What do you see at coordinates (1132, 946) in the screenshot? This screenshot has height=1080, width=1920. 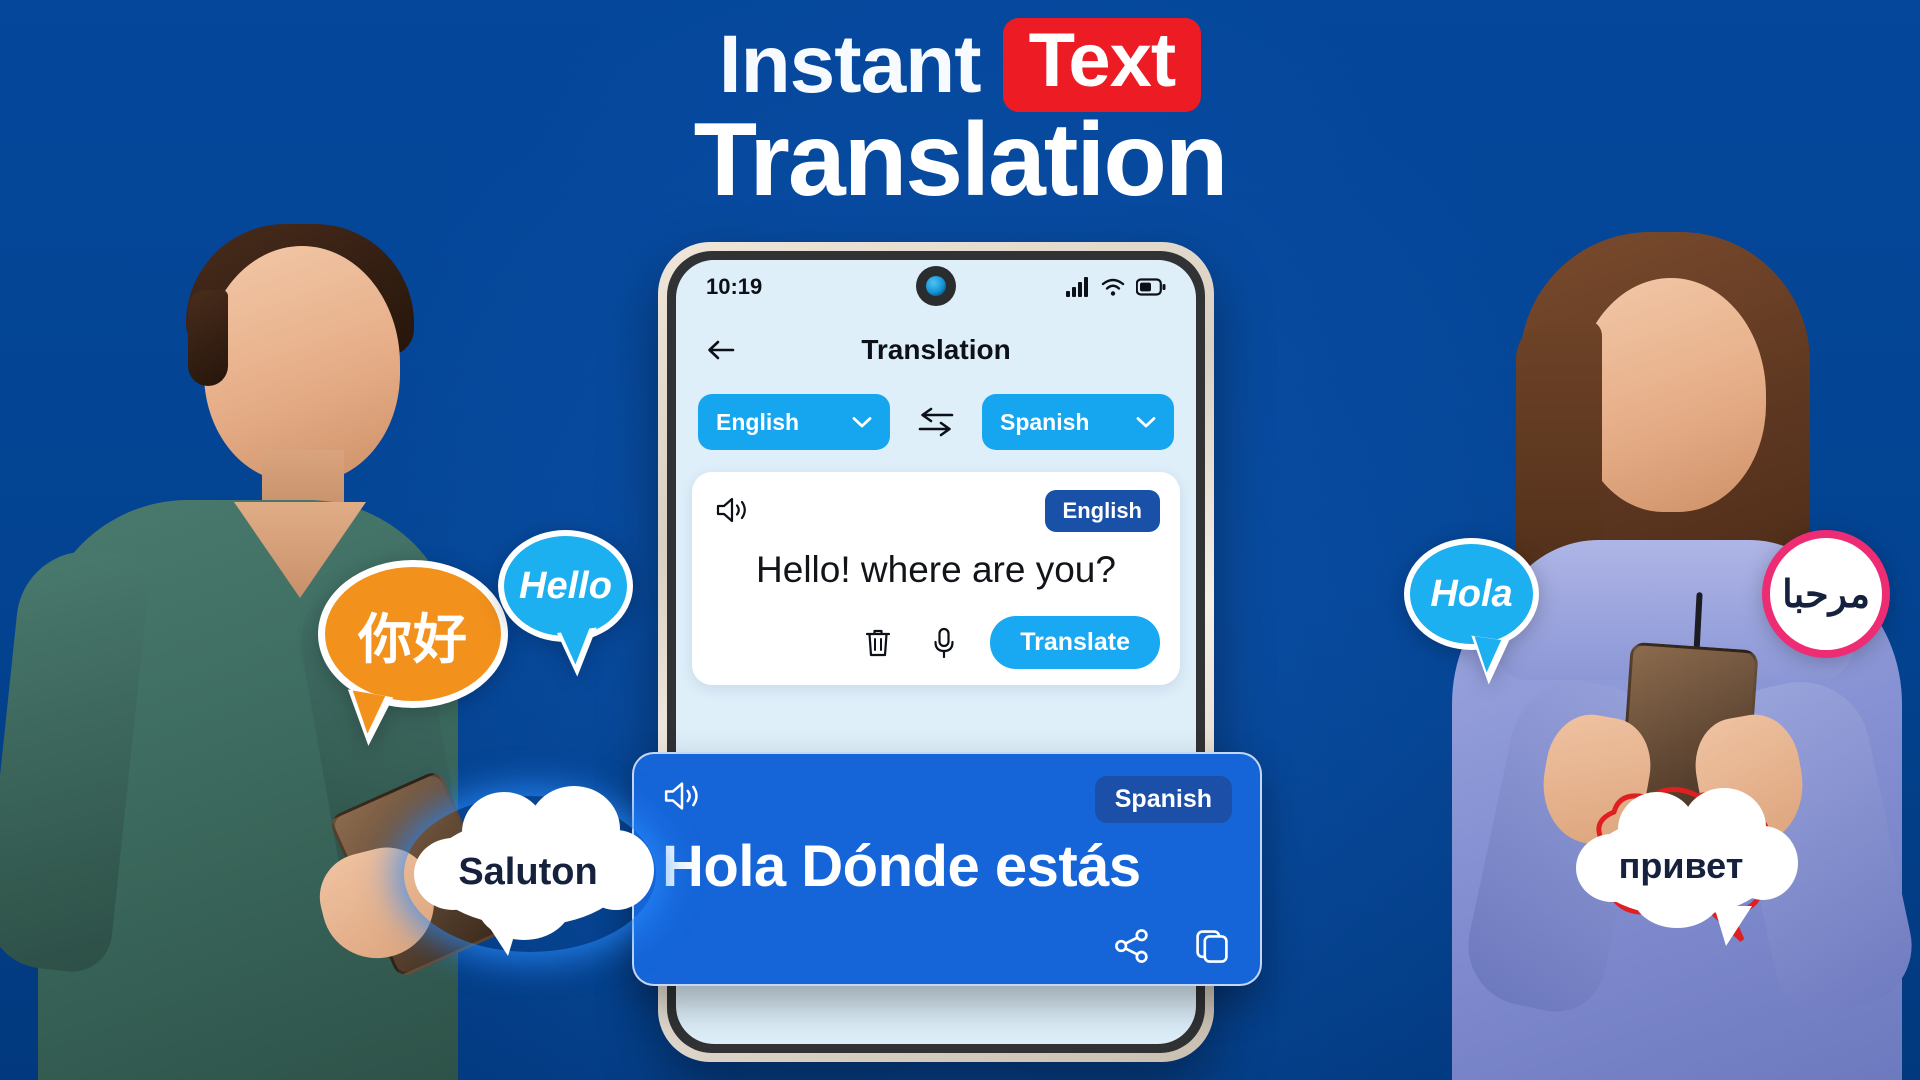 I see `share-icon` at bounding box center [1132, 946].